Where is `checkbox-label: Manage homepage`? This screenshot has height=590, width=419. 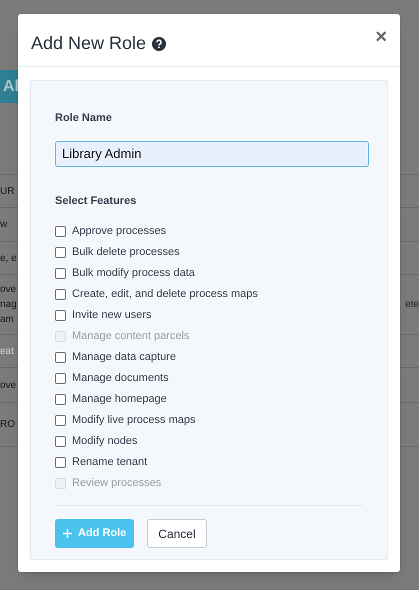
checkbox-label: Manage homepage is located at coordinates (119, 399).